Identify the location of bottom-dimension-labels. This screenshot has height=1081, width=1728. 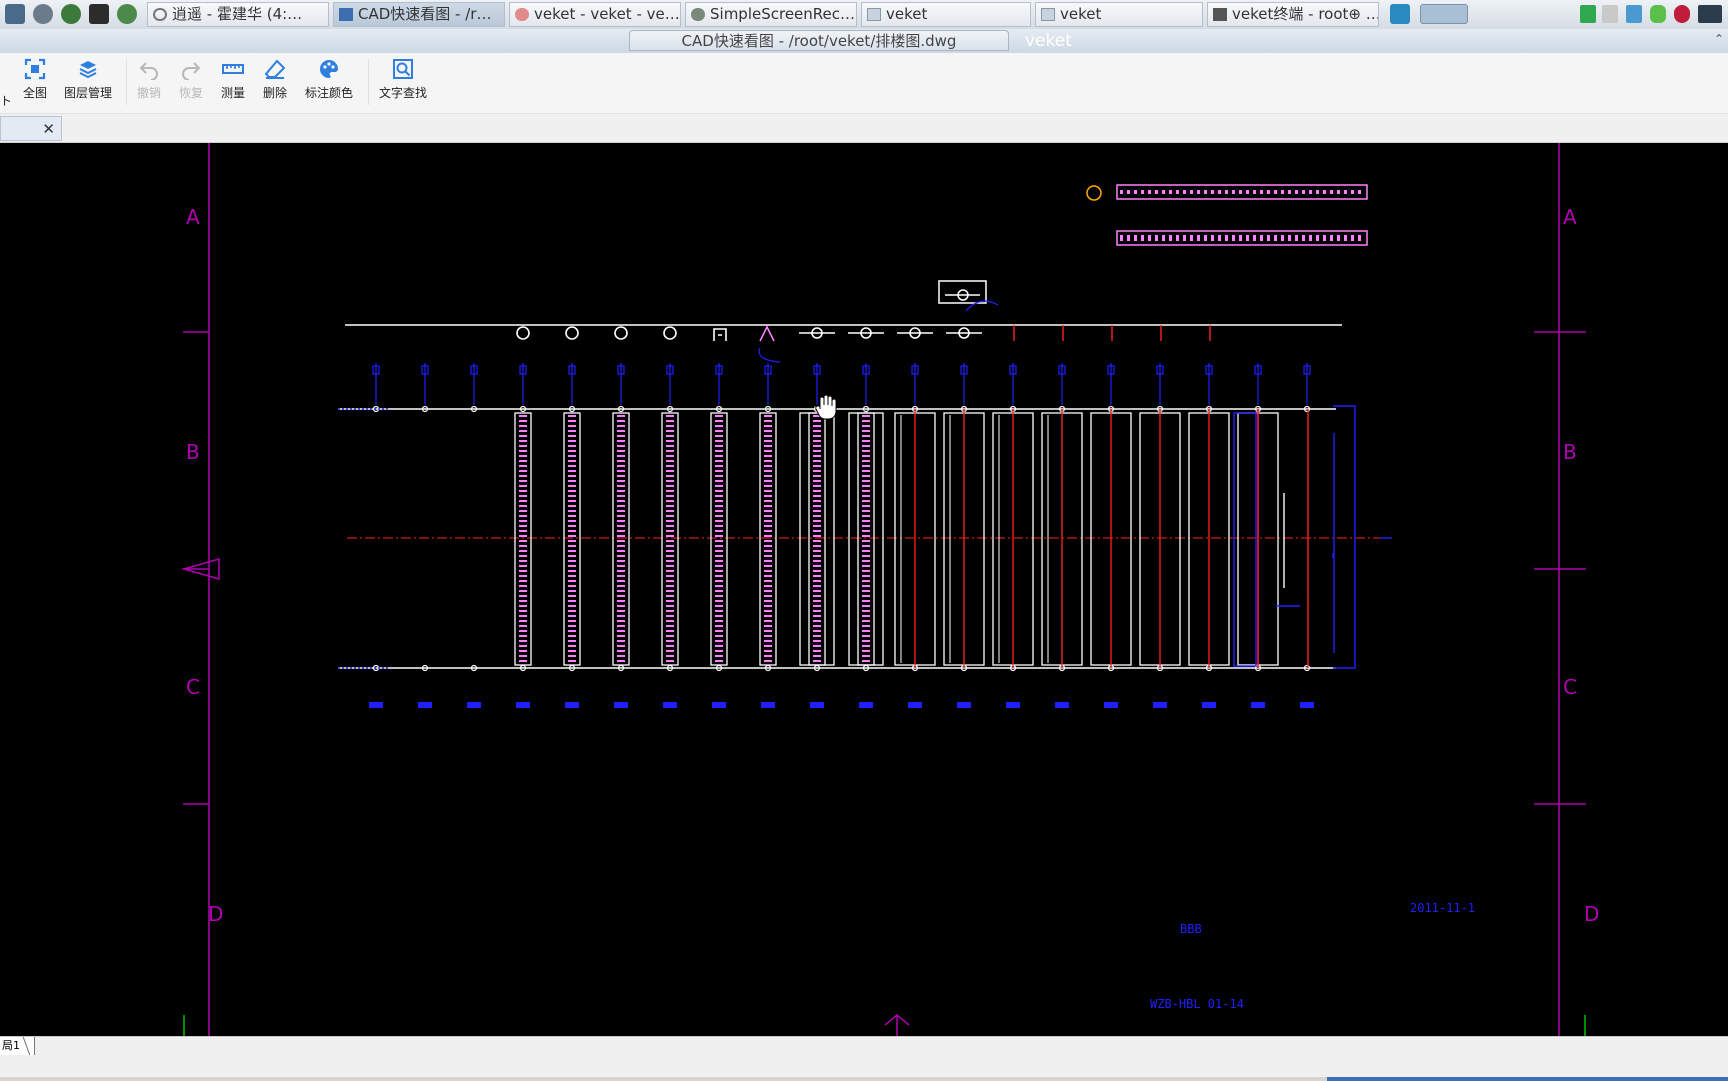
(841, 705).